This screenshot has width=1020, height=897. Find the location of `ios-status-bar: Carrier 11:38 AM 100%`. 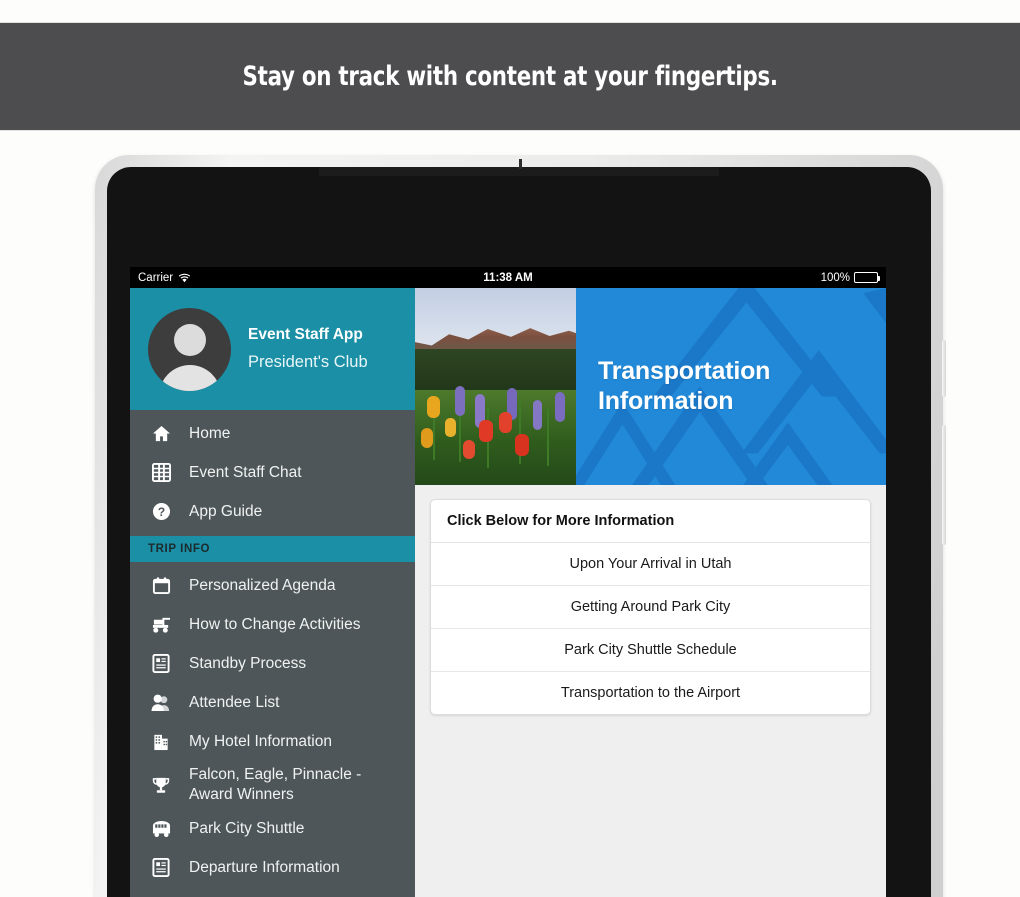

ios-status-bar: Carrier 11:38 AM 100% is located at coordinates (508, 277).